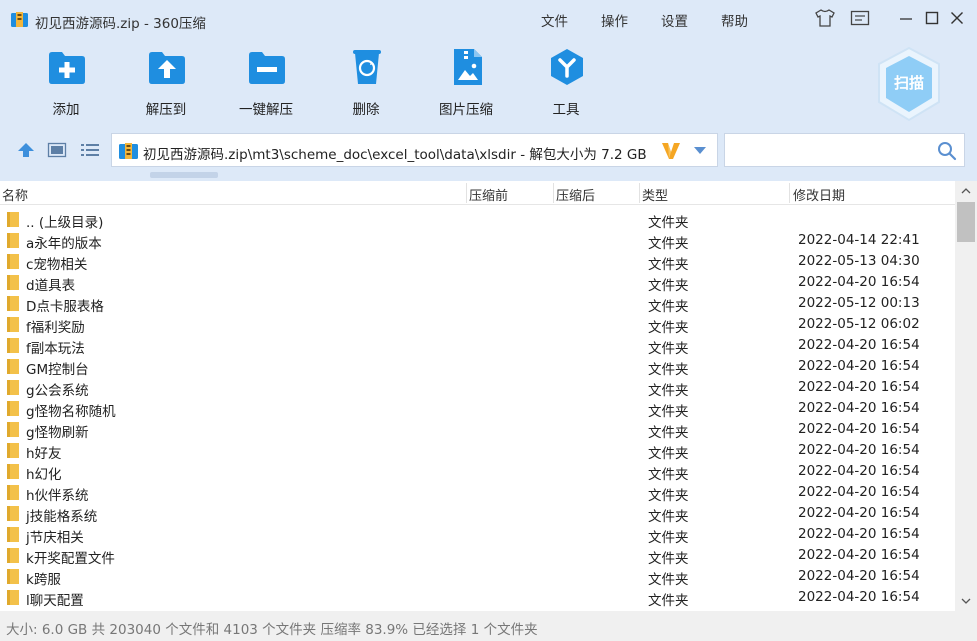  What do you see at coordinates (477, 598) in the screenshot?
I see `file-row: l聊天配置 文件夹 2022-04-20 16:54` at bounding box center [477, 598].